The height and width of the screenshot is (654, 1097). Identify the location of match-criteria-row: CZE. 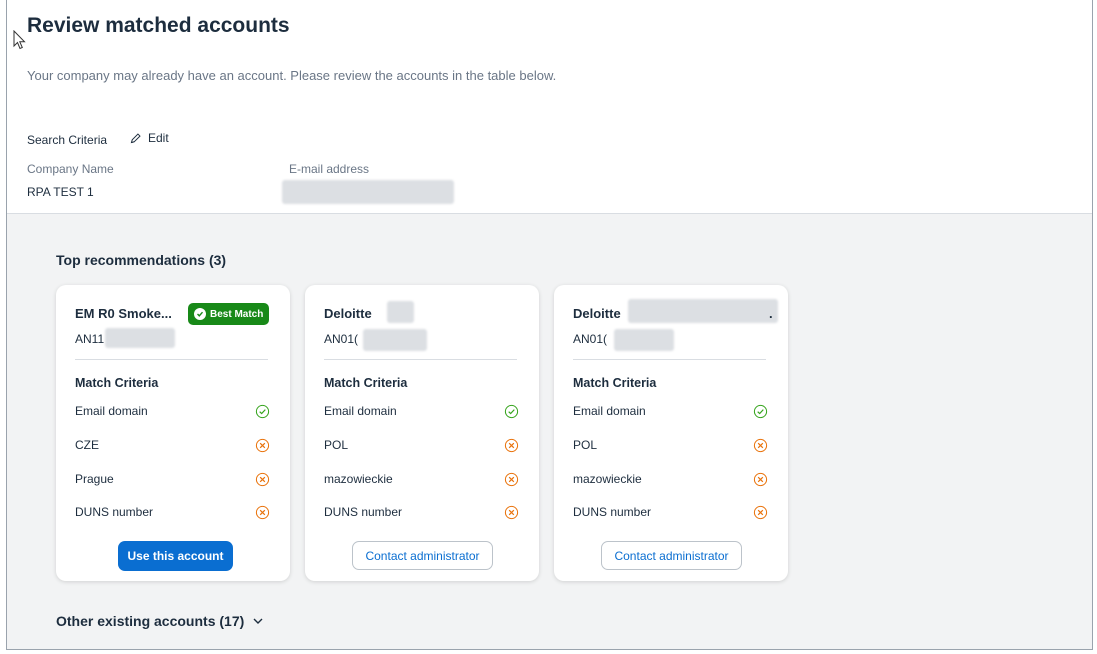
(172, 445).